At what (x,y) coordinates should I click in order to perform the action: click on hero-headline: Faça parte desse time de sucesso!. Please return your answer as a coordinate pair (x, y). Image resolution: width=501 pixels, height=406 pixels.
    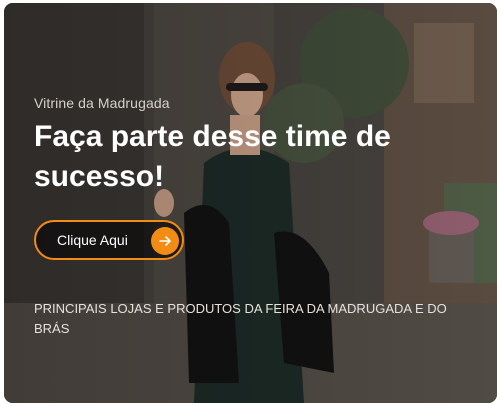
    Looking at the image, I should click on (212, 156).